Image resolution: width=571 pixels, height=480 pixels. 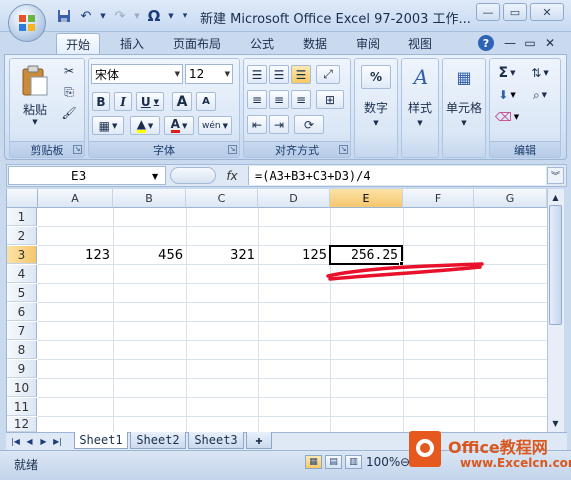 What do you see at coordinates (87, 175) in the screenshot?
I see `name-box: E3` at bounding box center [87, 175].